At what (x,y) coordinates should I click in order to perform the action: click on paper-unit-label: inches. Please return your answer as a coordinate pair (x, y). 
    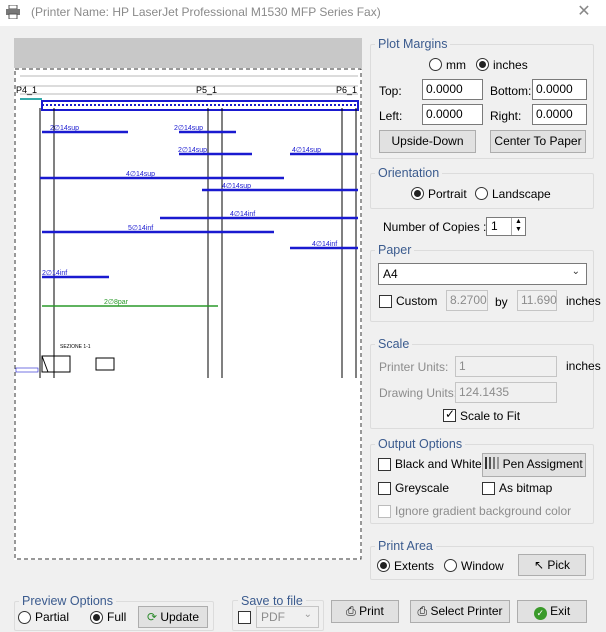
    Looking at the image, I should click on (583, 301).